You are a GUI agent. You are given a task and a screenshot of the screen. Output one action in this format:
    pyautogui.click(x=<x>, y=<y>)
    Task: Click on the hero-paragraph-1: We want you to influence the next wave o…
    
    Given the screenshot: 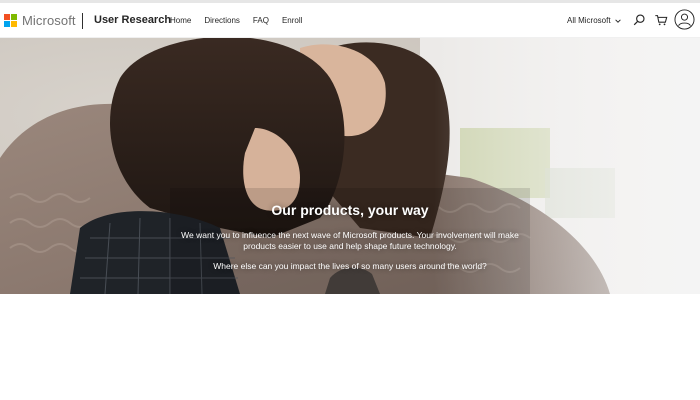 What is the action you would take?
    pyautogui.click(x=350, y=240)
    